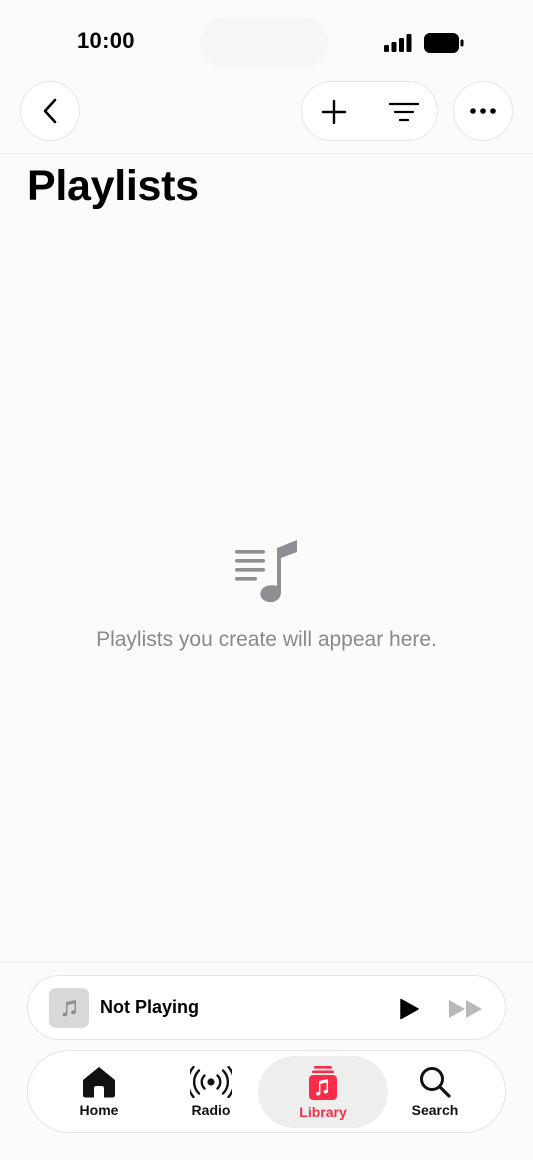  What do you see at coordinates (211, 1110) in the screenshot?
I see `tab-radio-label: Radio` at bounding box center [211, 1110].